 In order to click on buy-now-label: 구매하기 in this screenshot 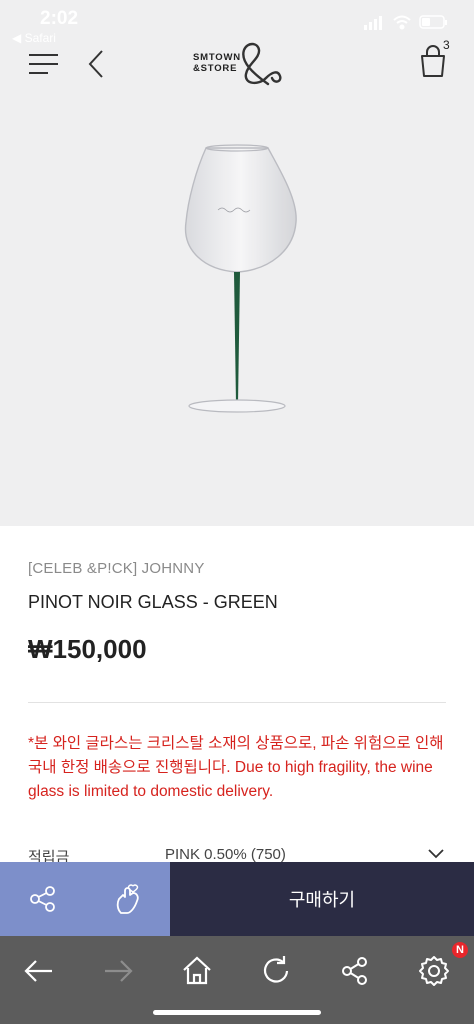, I will do `click(322, 900)`.